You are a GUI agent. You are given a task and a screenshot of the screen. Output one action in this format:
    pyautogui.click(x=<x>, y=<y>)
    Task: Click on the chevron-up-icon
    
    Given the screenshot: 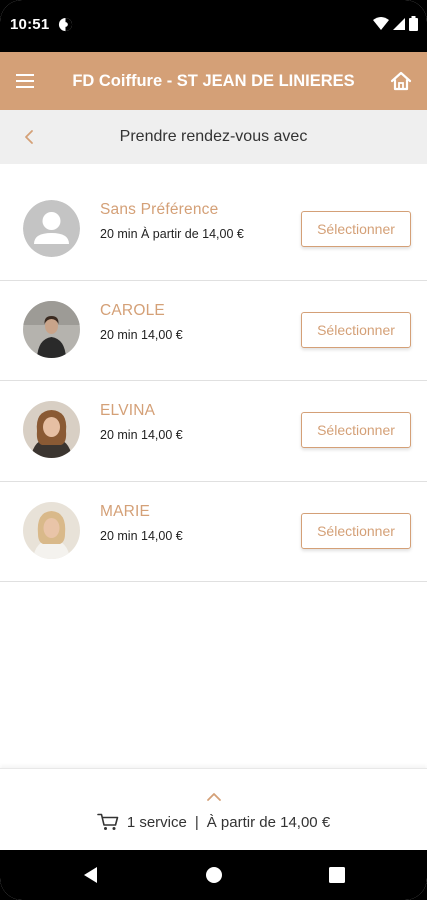 What is the action you would take?
    pyautogui.click(x=214, y=797)
    